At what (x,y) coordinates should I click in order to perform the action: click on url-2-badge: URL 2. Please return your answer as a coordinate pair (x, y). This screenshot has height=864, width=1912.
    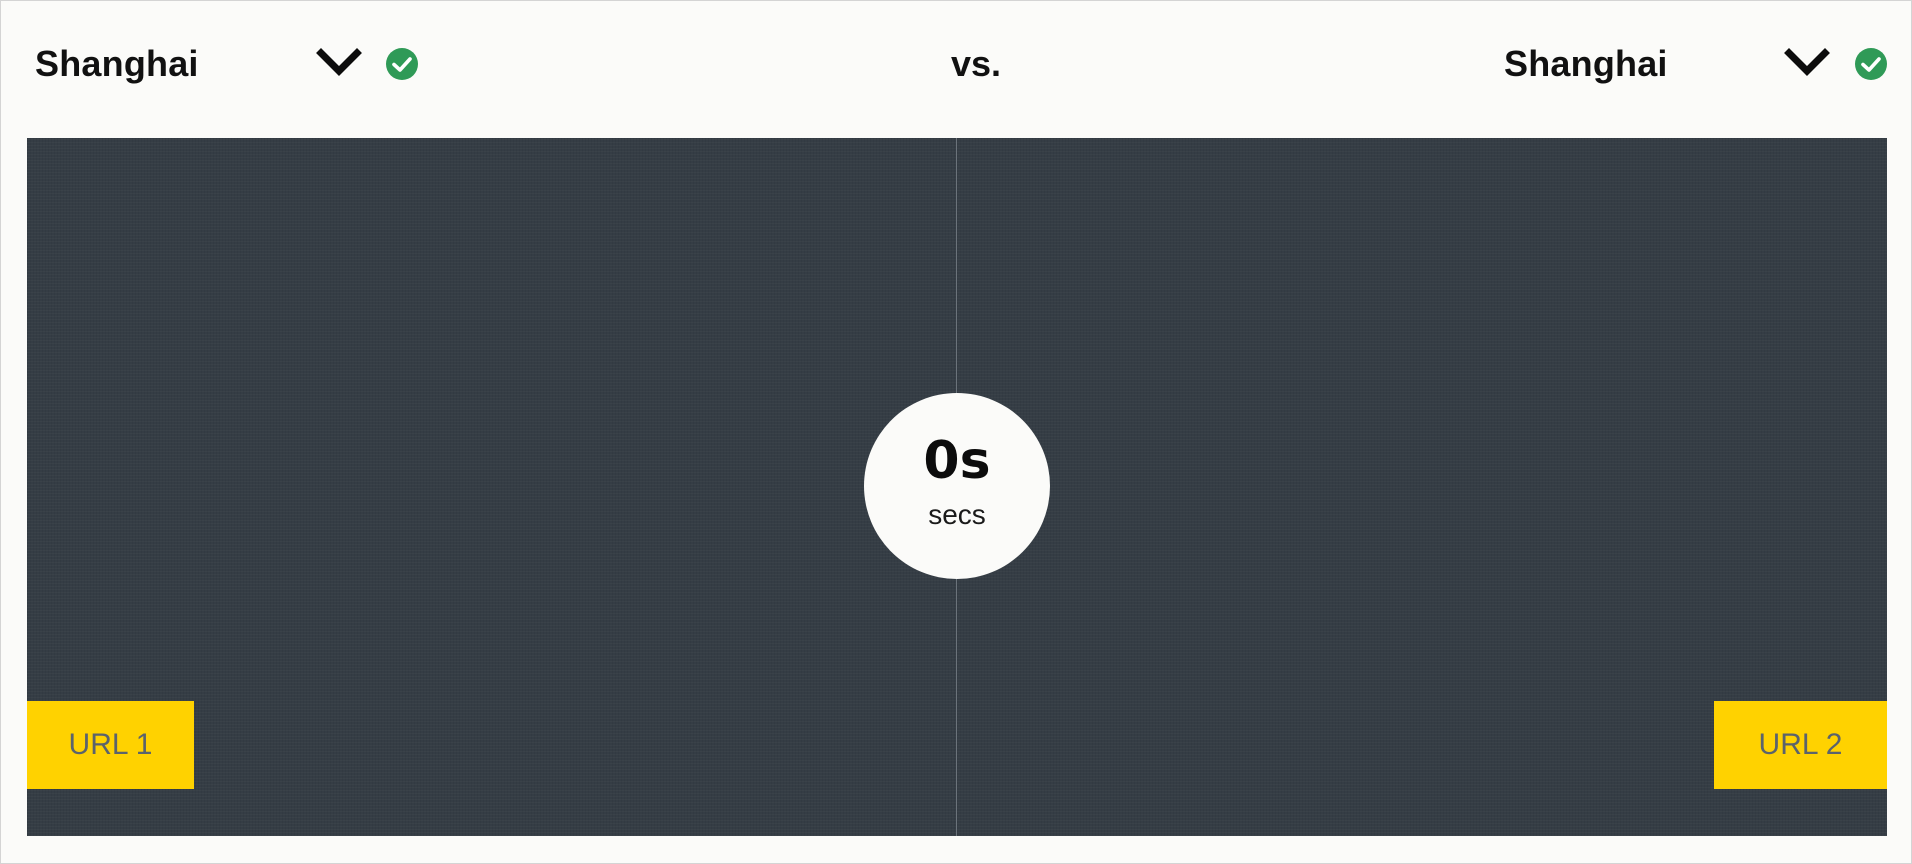
    Looking at the image, I should click on (1800, 745).